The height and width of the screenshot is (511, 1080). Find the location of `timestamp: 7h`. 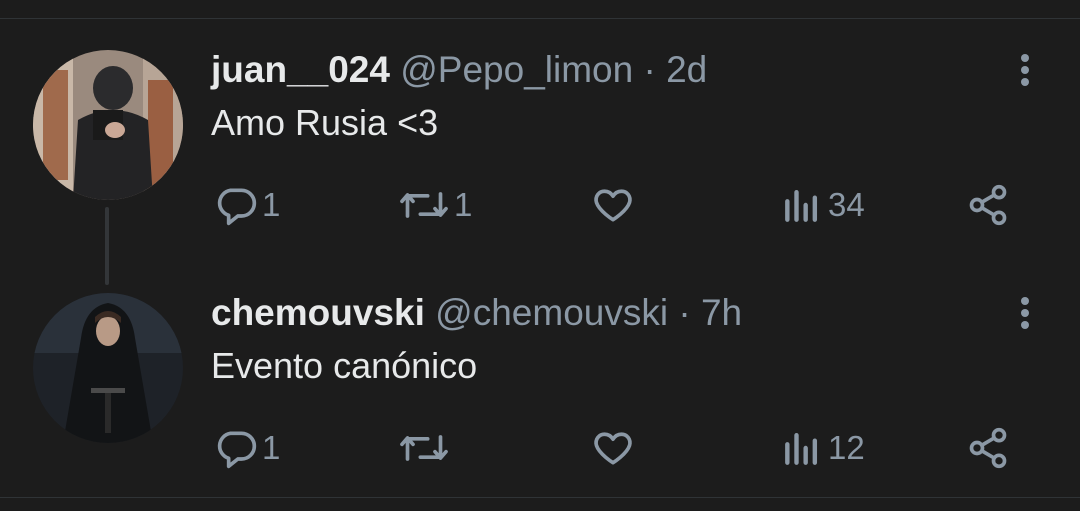

timestamp: 7h is located at coordinates (721, 312).